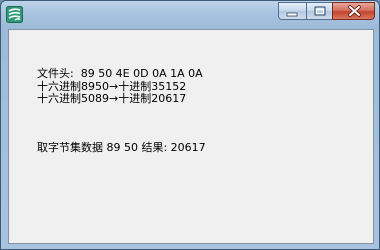 The height and width of the screenshot is (250, 380). Describe the element at coordinates (292, 14) in the screenshot. I see `minimize-icon` at that location.